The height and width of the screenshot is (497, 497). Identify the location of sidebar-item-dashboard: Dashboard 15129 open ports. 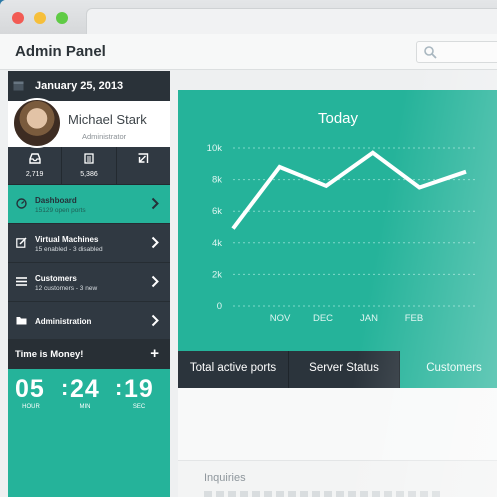
(89, 204).